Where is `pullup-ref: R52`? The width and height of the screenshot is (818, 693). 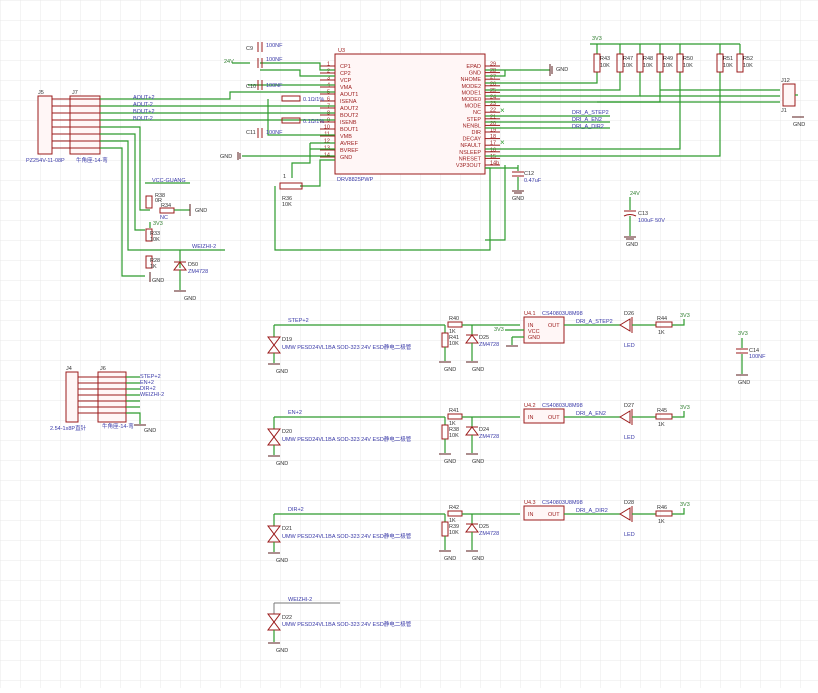 pullup-ref: R52 is located at coordinates (748, 59).